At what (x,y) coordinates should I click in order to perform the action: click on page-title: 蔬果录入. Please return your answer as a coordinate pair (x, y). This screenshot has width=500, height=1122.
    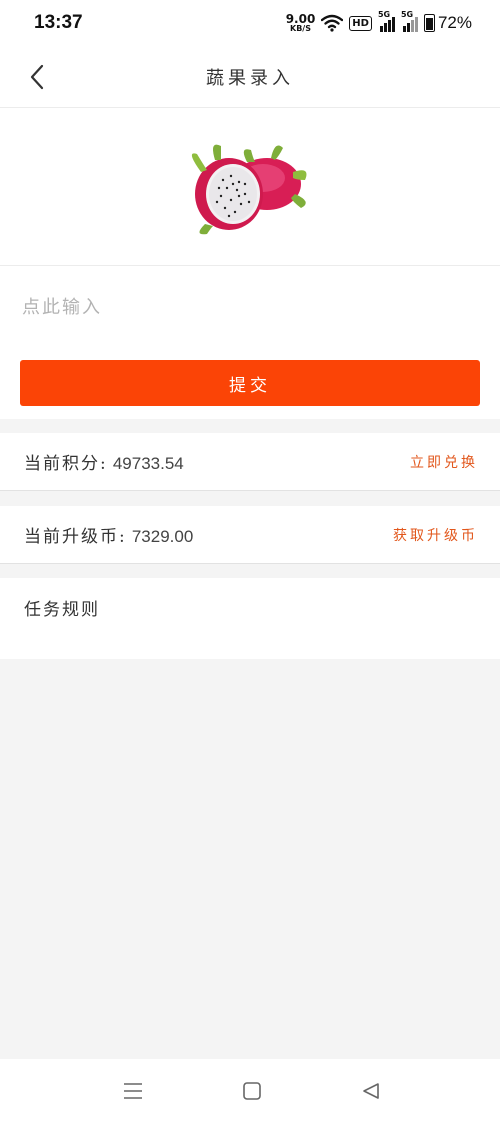
    Looking at the image, I should click on (250, 78).